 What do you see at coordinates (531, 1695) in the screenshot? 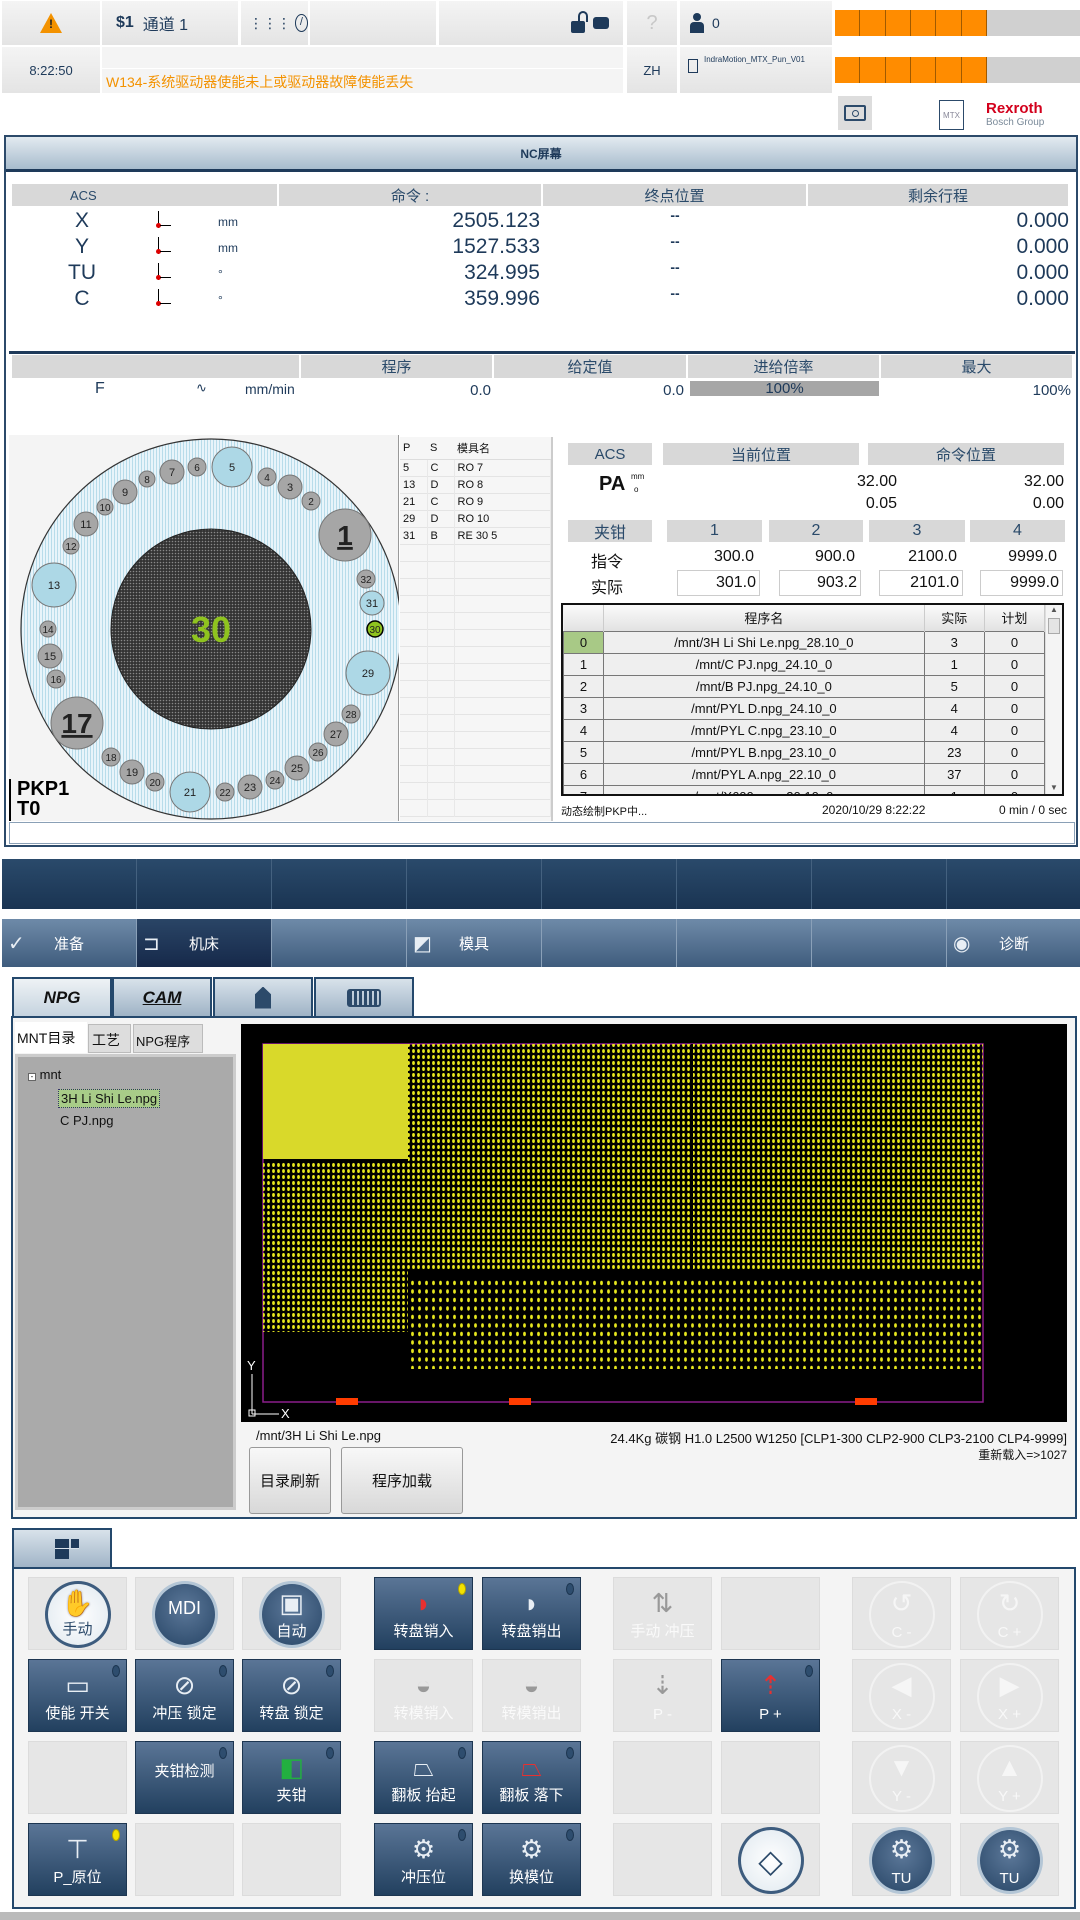
I see `button-转模销出: ◒ 转模销出` at bounding box center [531, 1695].